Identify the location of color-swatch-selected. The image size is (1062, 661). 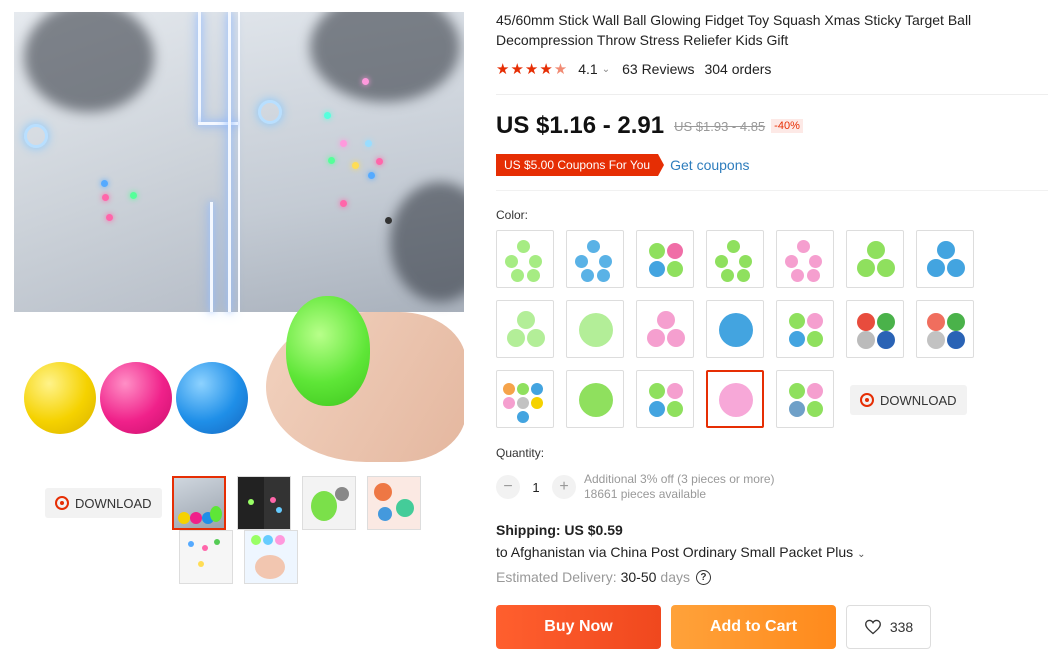
(735, 399).